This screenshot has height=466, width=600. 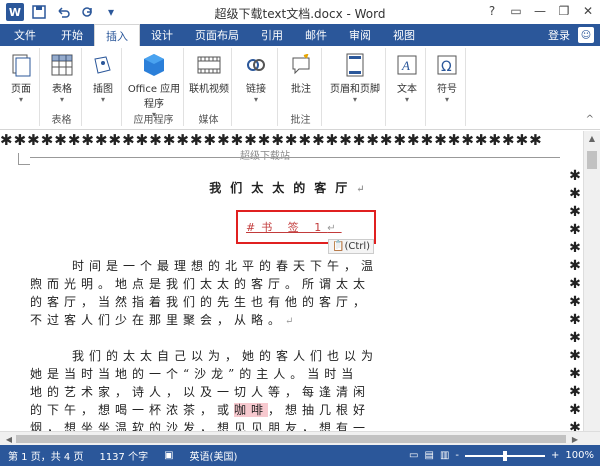 I want to click on restore-button: ❐, so click(x=564, y=11).